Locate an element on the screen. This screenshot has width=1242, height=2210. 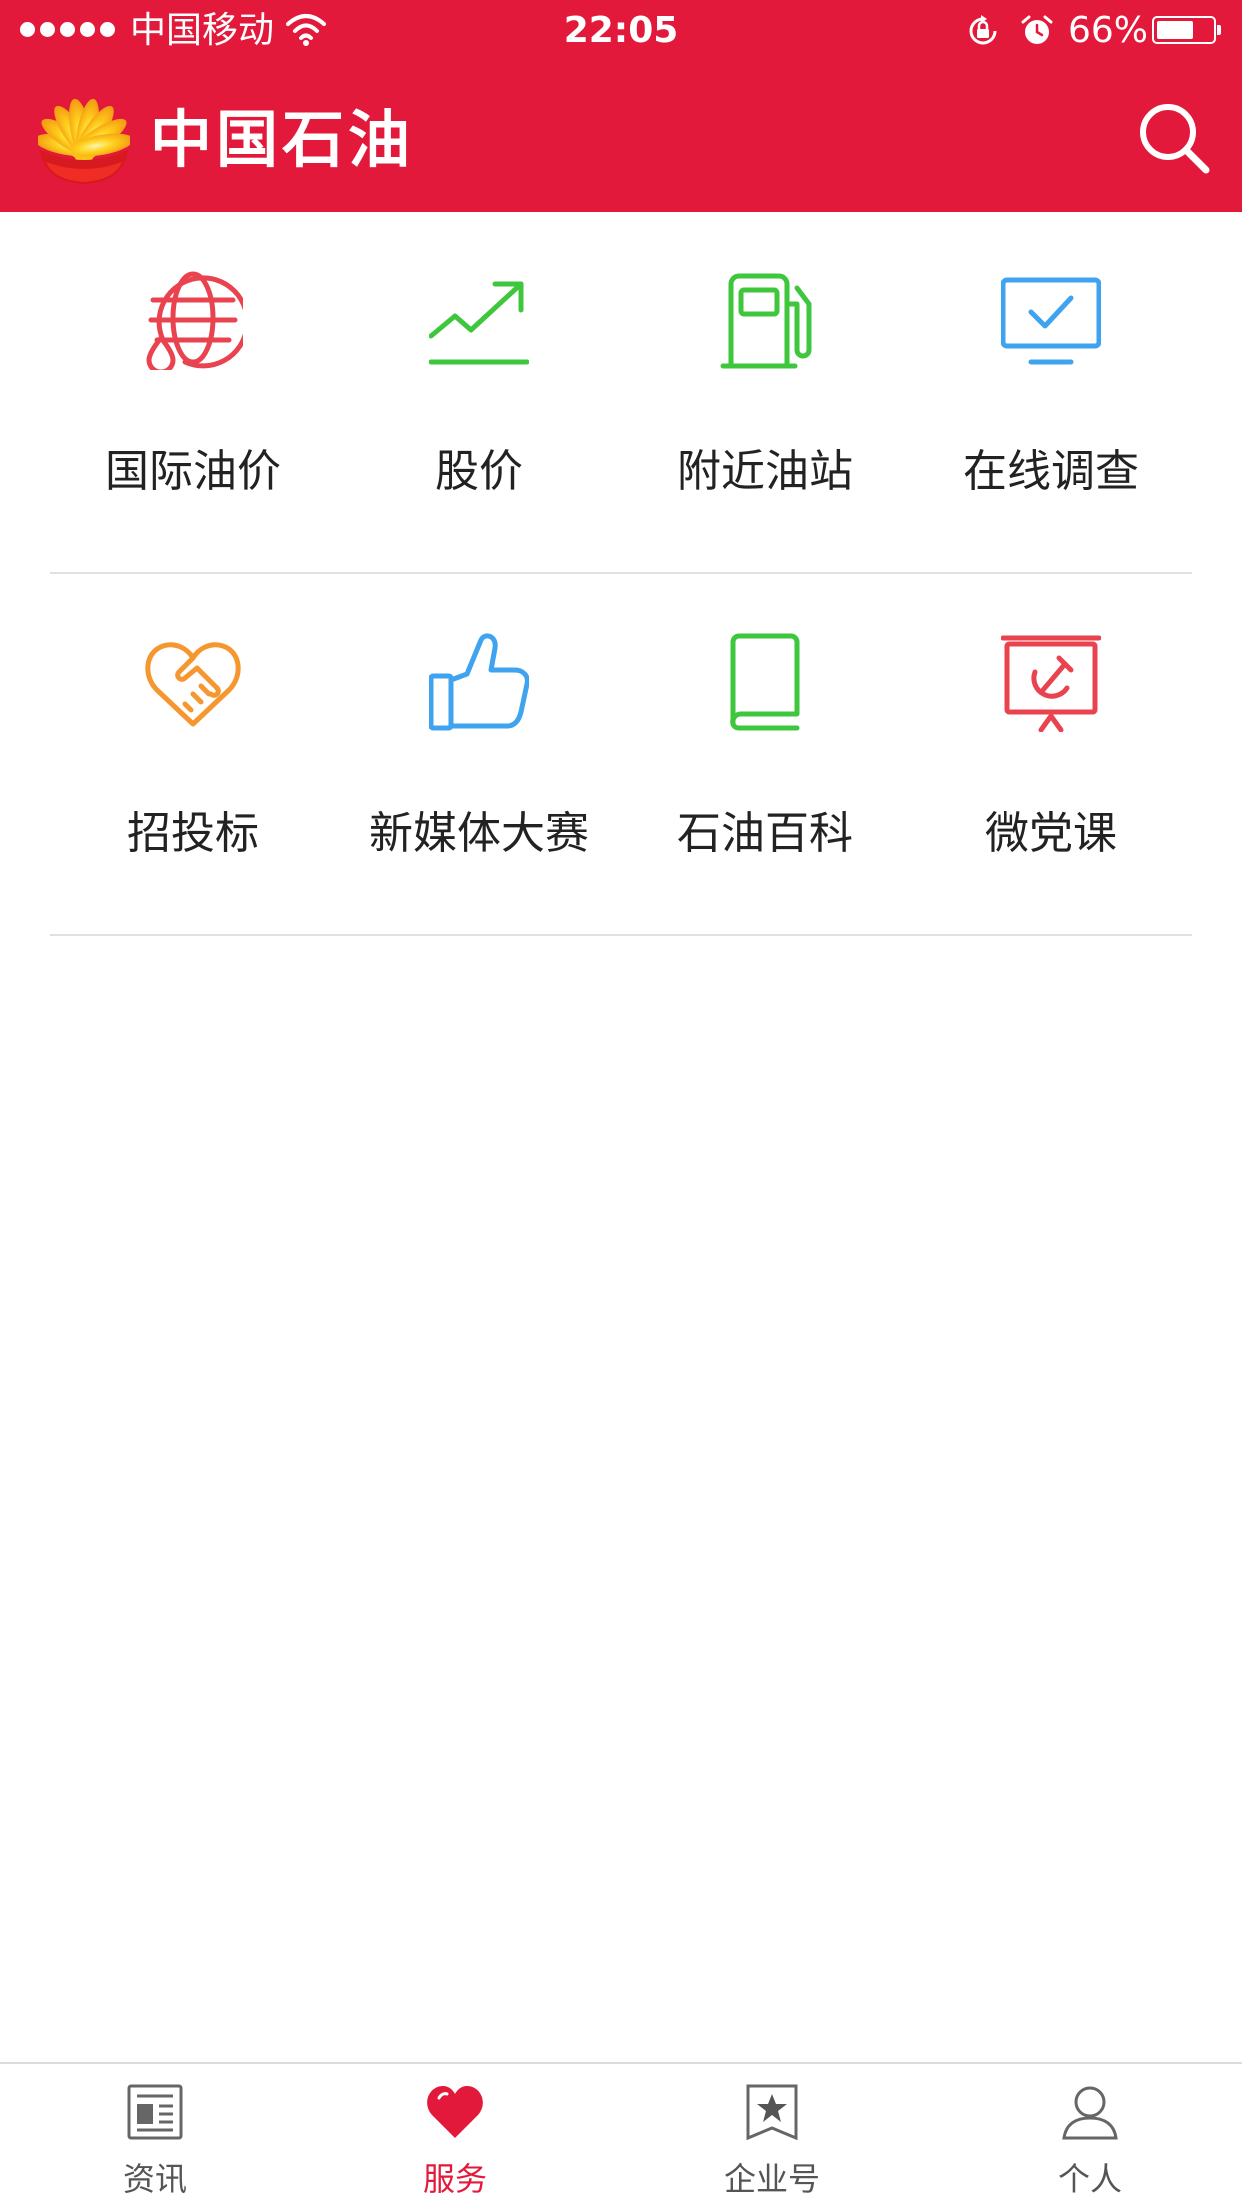
petrochina-logo is located at coordinates (84, 141).